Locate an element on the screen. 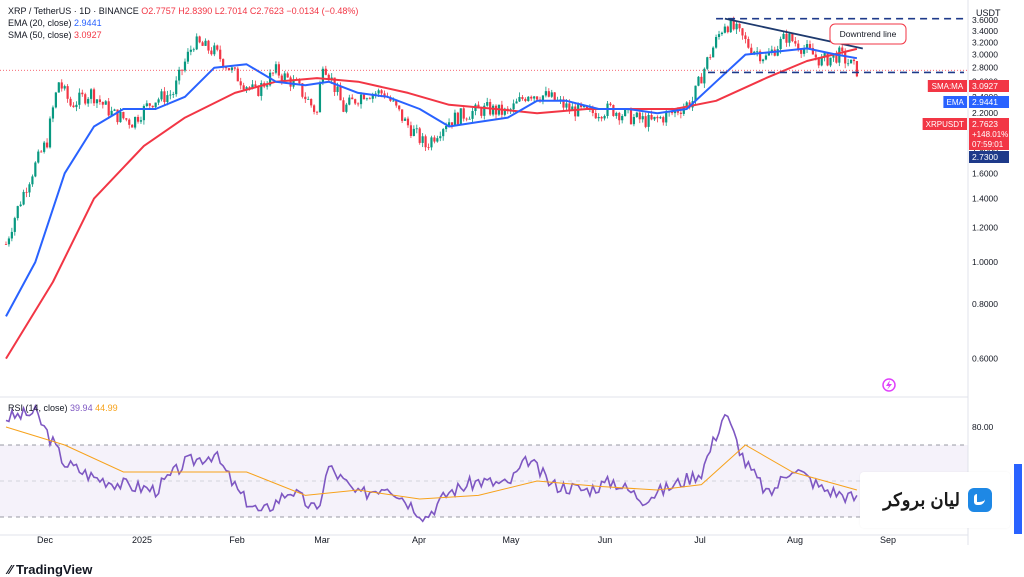  sma-tag-value: 3.0927 is located at coordinates (985, 86).